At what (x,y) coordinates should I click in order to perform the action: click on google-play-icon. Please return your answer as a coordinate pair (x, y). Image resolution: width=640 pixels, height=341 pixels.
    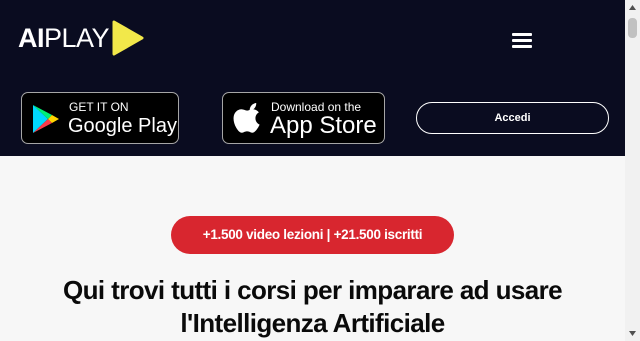
    Looking at the image, I should click on (46, 119).